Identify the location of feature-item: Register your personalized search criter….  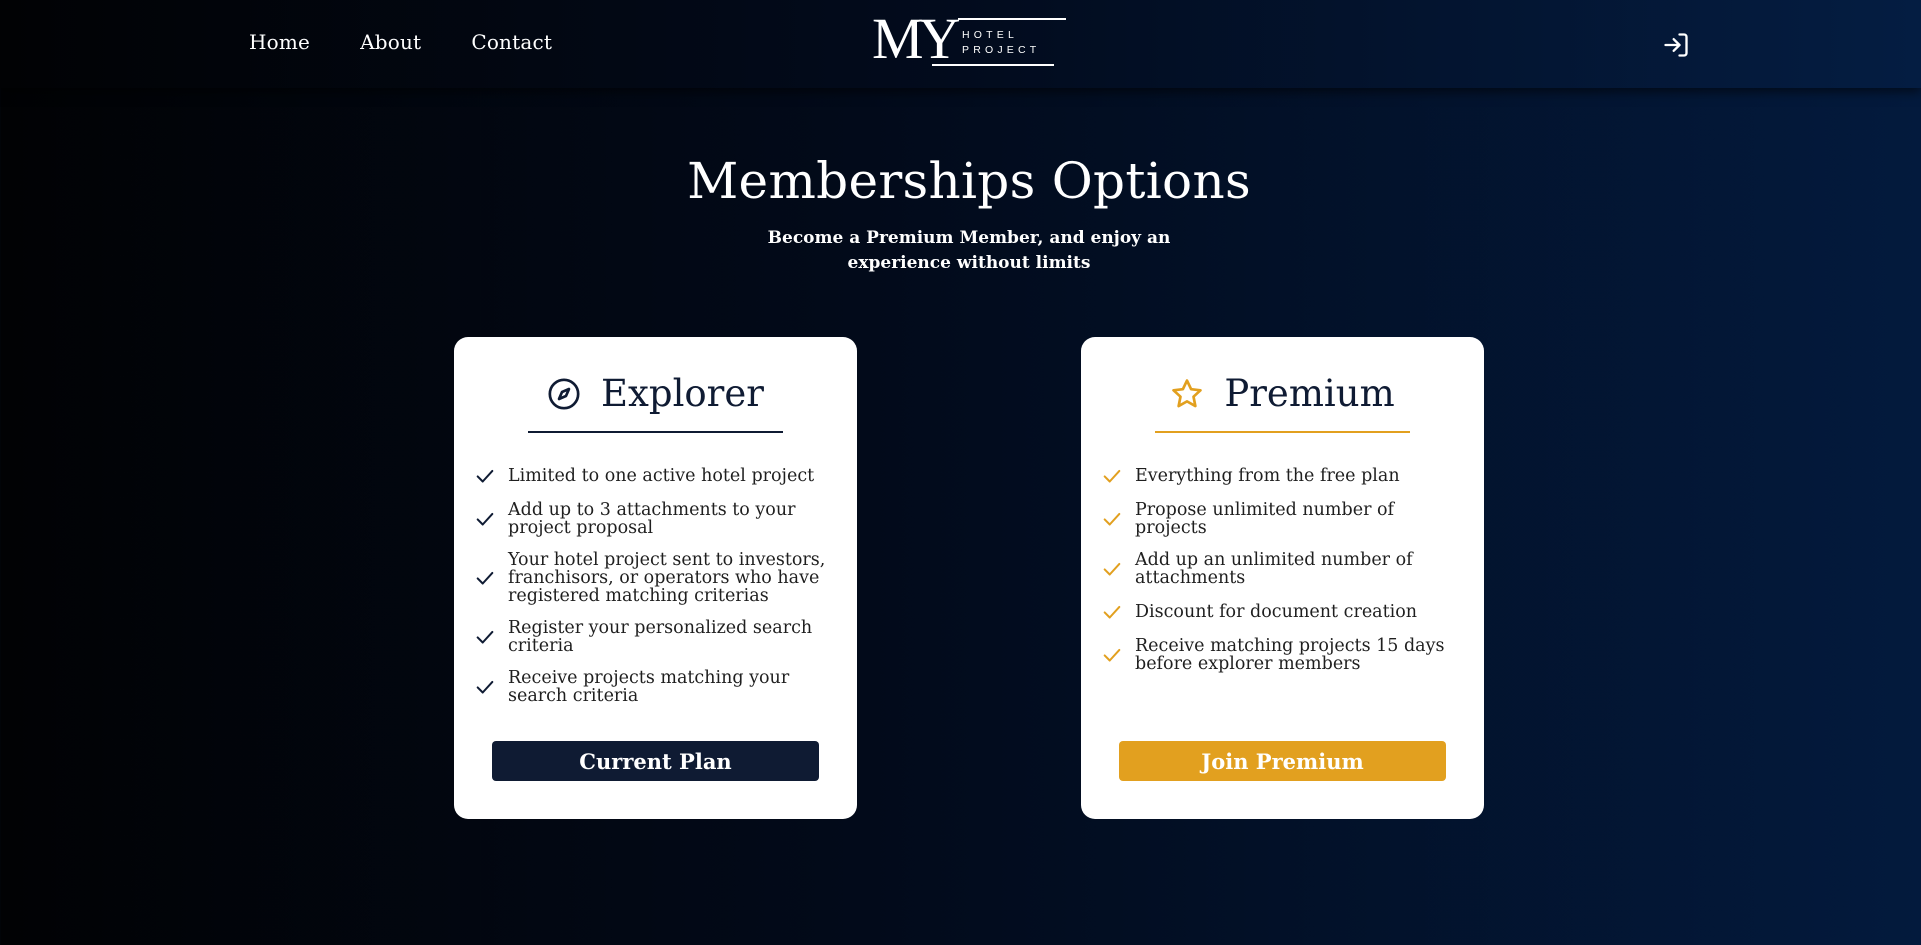
(659, 637).